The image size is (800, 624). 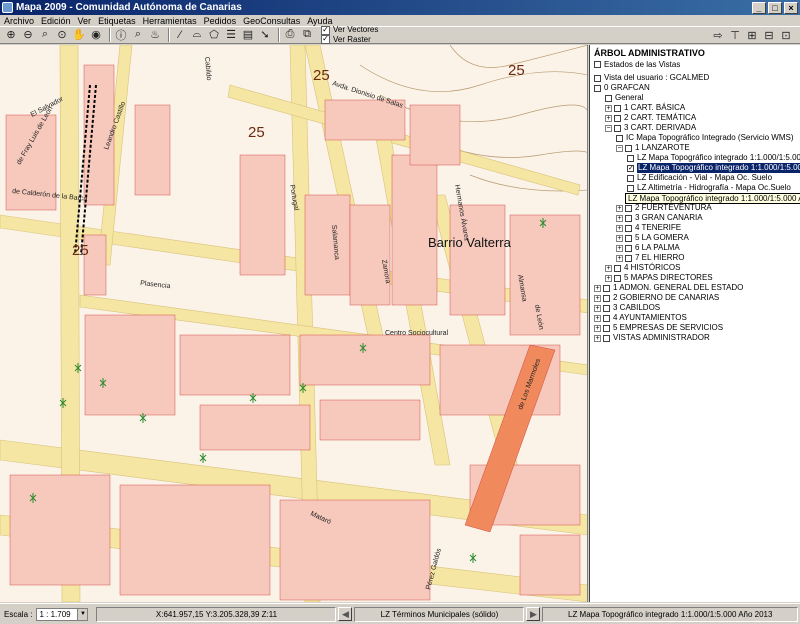 What do you see at coordinates (695, 238) in the screenshot?
I see `tree-item: +5 LA GOMERA` at bounding box center [695, 238].